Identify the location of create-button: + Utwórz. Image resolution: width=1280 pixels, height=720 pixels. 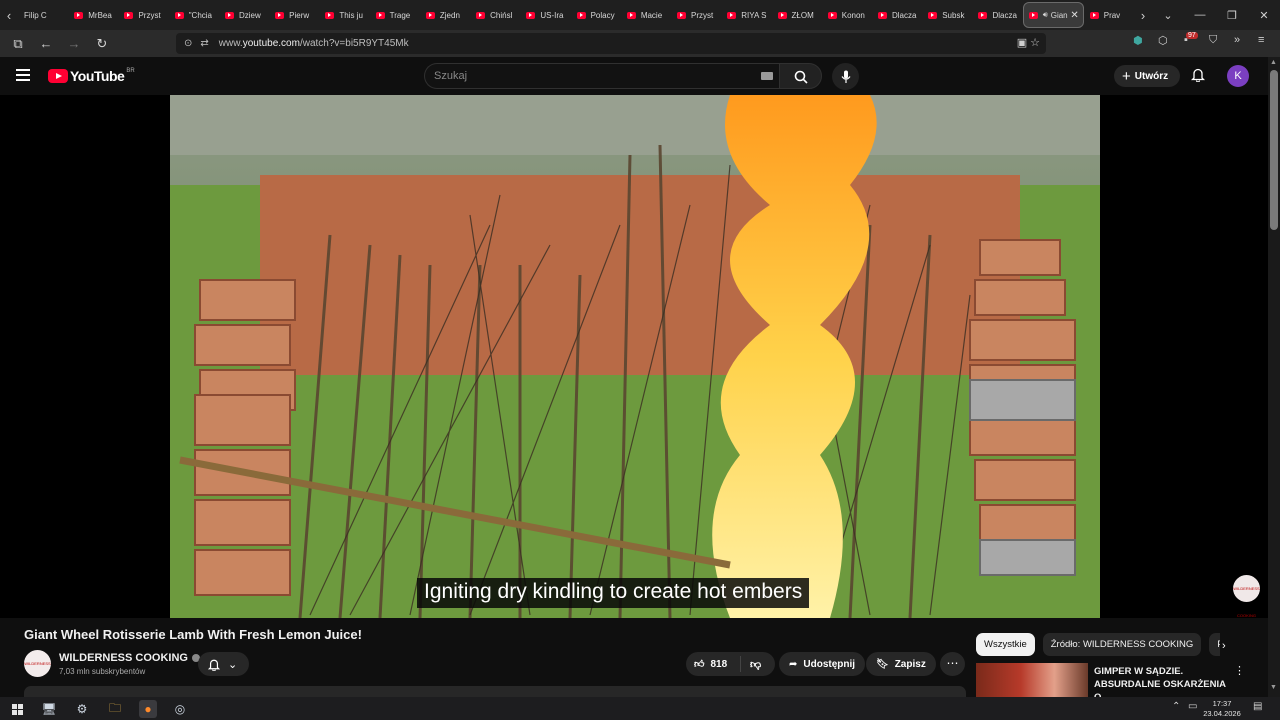
(1147, 76).